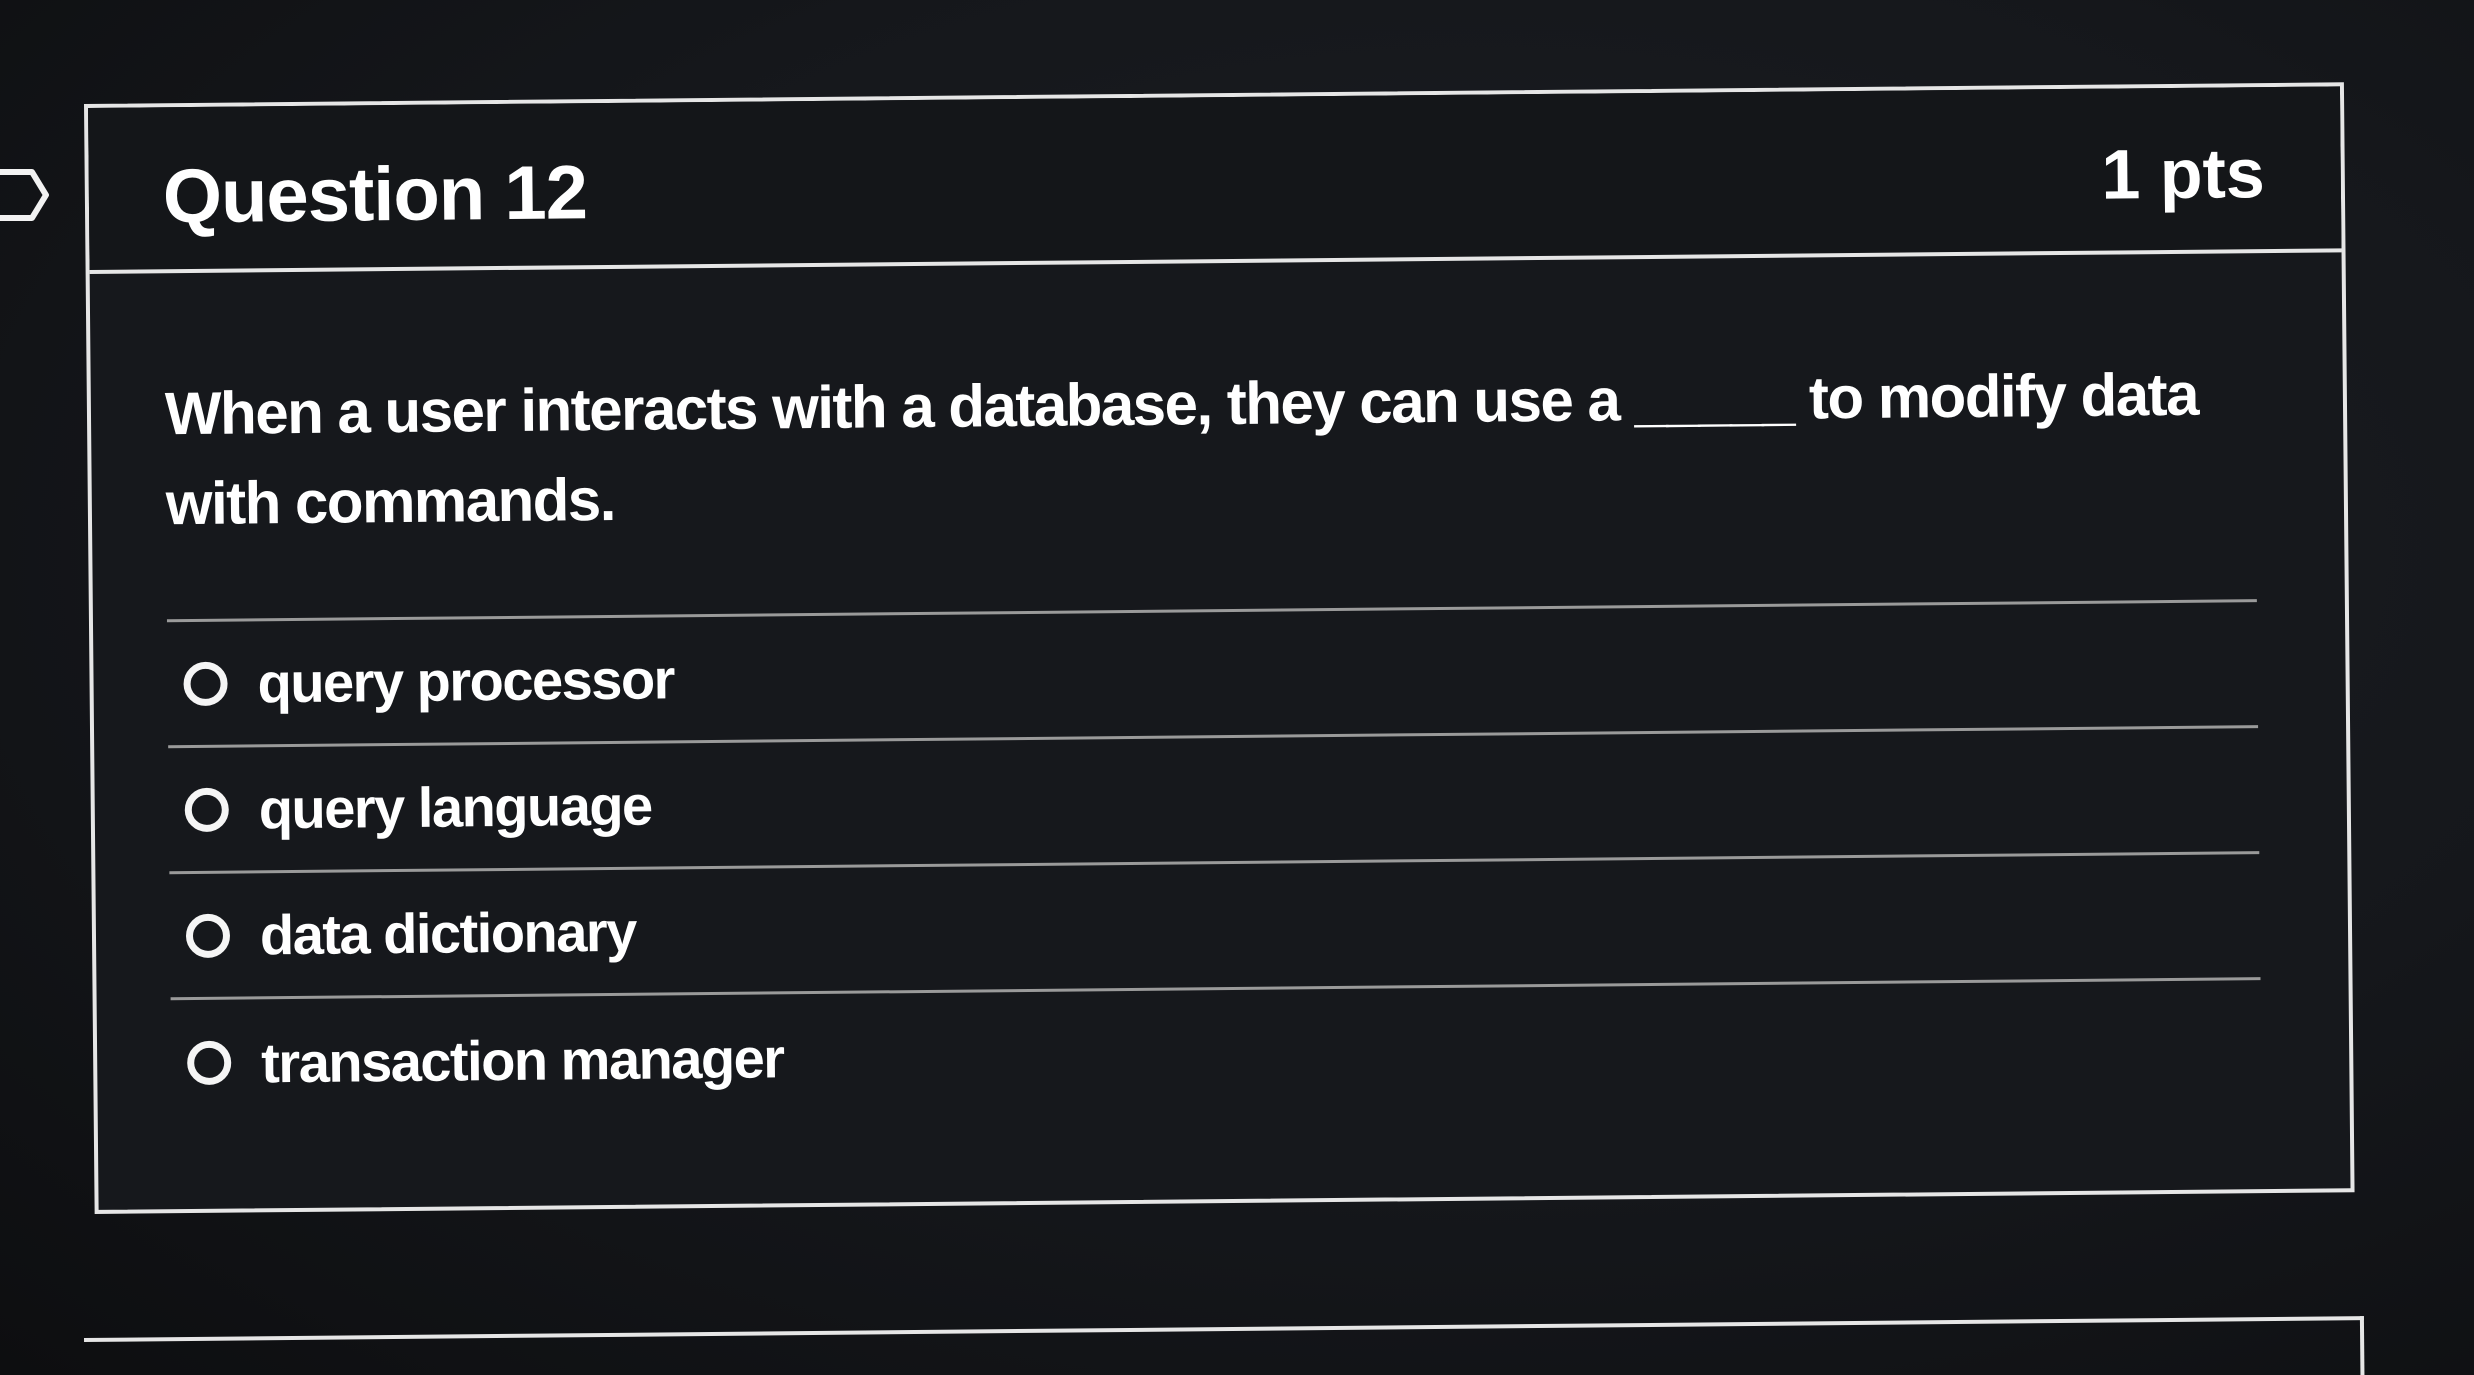 The width and height of the screenshot is (2474, 1375). I want to click on answer-option-transaction-manager: transaction manager, so click(1216, 1053).